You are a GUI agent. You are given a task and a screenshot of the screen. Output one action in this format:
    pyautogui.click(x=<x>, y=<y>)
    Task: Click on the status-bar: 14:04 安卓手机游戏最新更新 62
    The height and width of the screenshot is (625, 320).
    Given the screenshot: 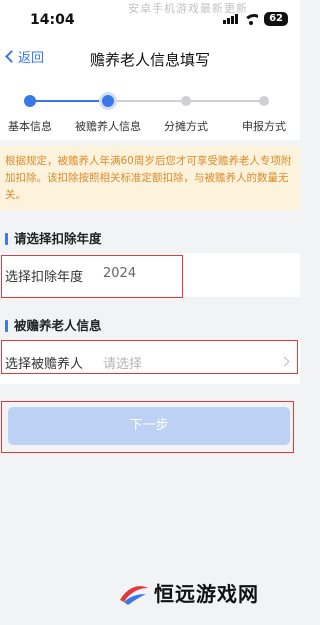 What is the action you would take?
    pyautogui.click(x=150, y=20)
    